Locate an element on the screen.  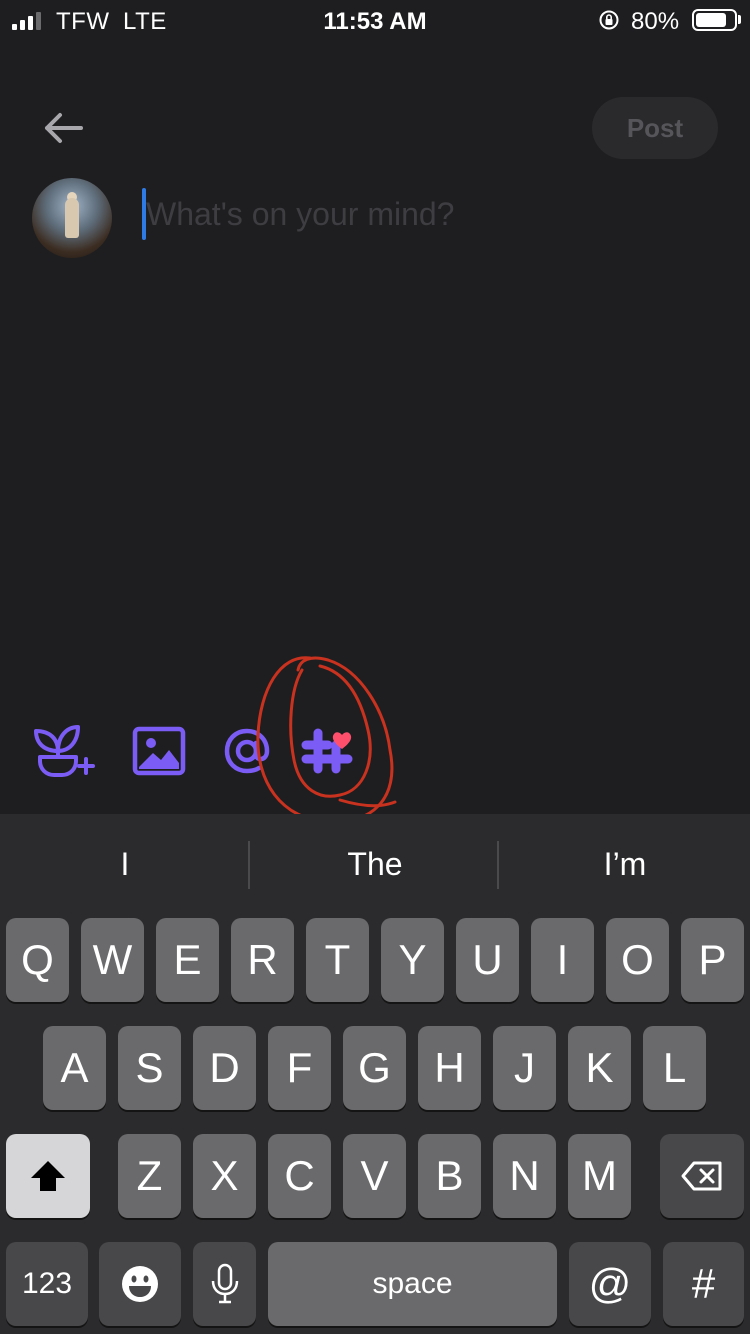
key-a: A is located at coordinates (74, 1068).